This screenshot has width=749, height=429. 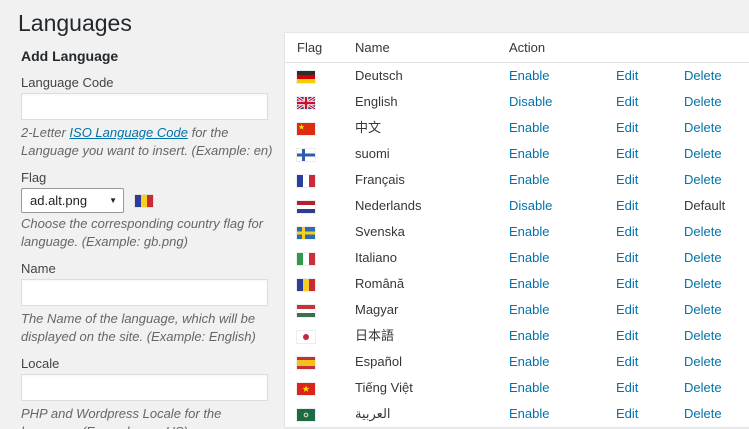 I want to click on flag-fi-icon, so click(x=306, y=154).